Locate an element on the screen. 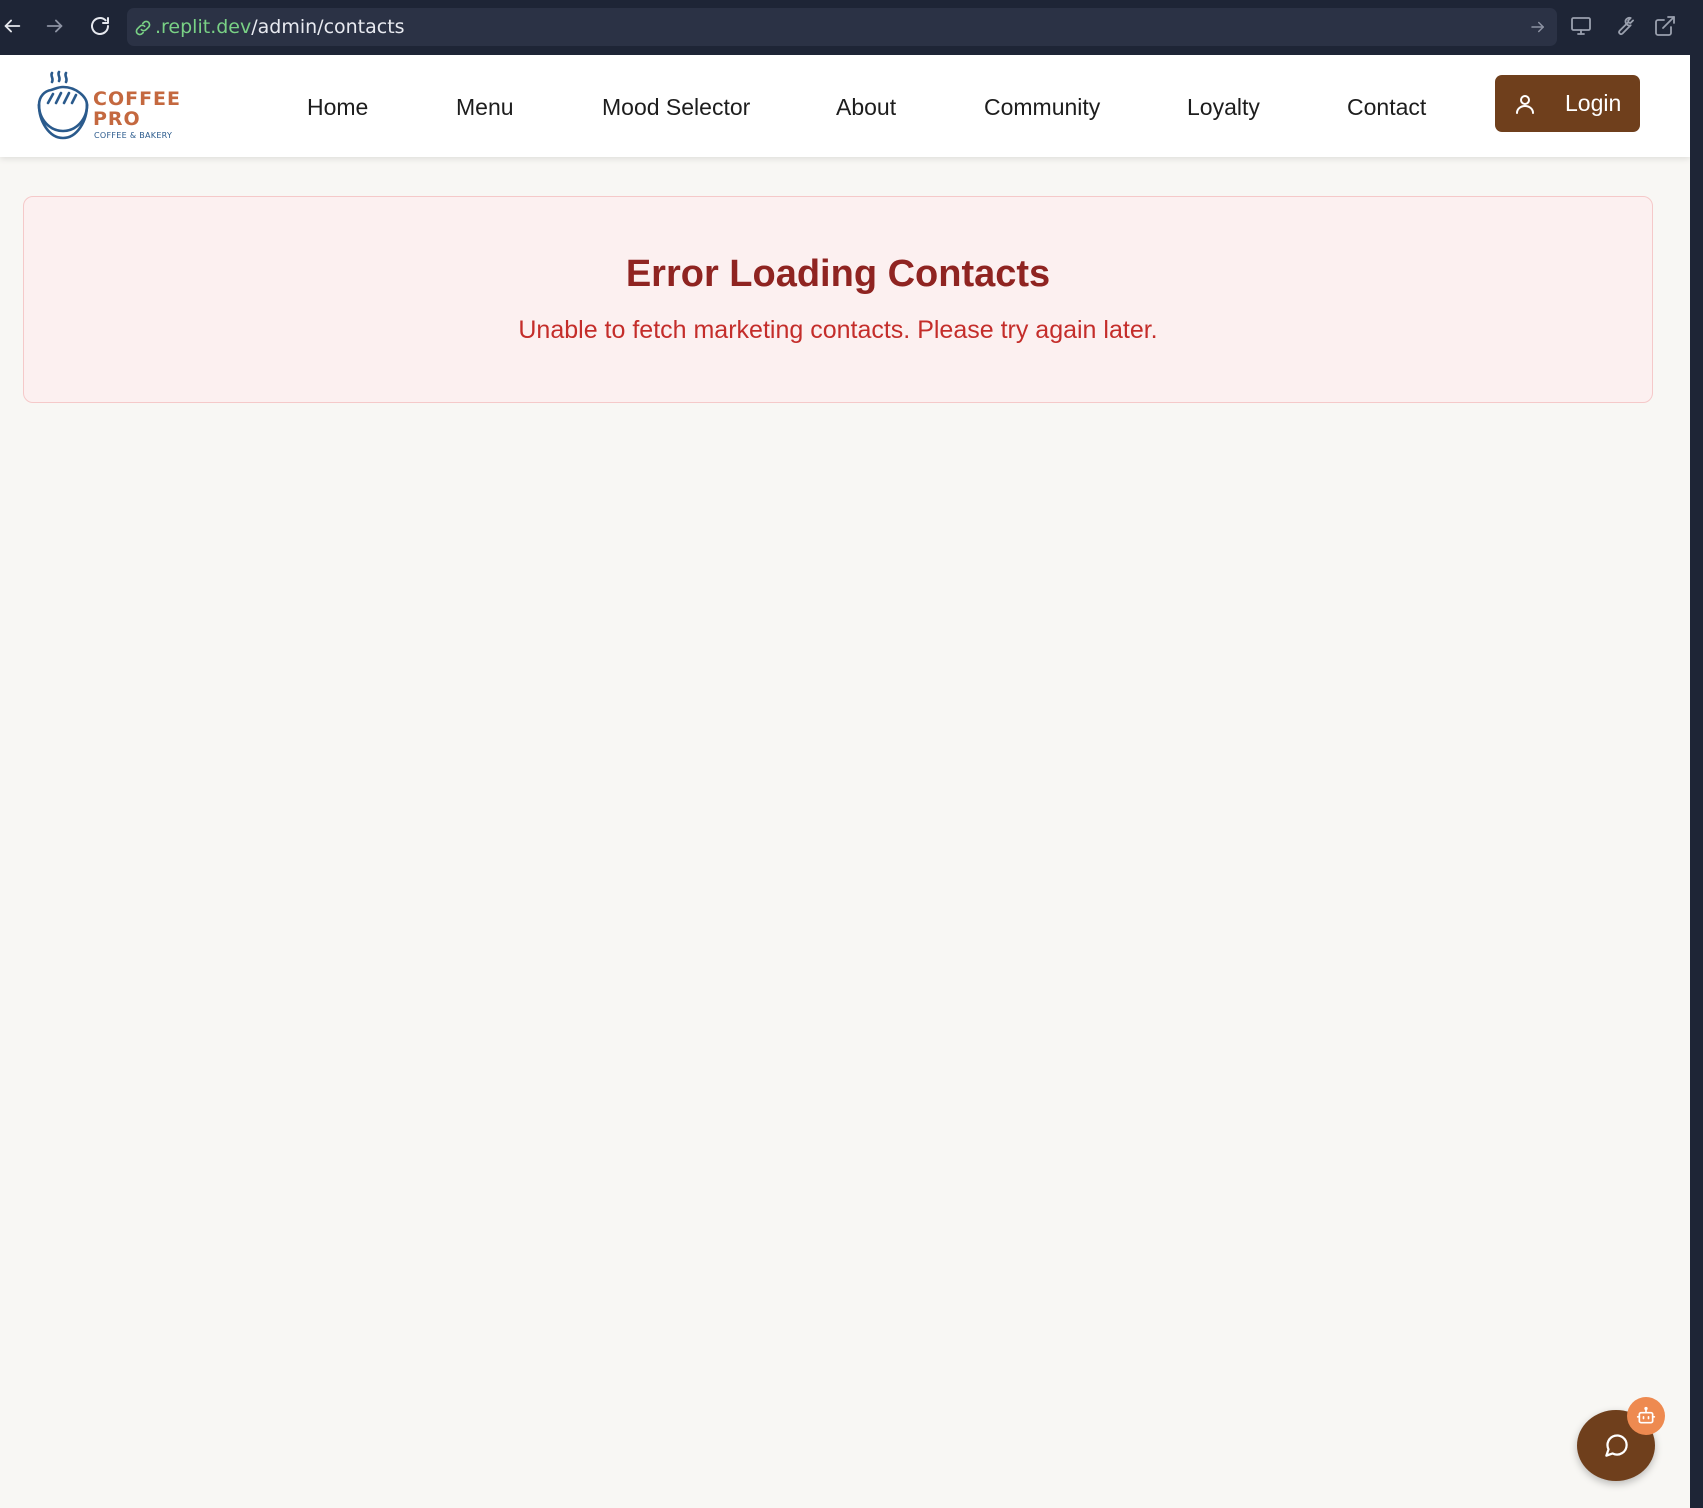 The image size is (1703, 1508). login-button: Login is located at coordinates (1567, 103).